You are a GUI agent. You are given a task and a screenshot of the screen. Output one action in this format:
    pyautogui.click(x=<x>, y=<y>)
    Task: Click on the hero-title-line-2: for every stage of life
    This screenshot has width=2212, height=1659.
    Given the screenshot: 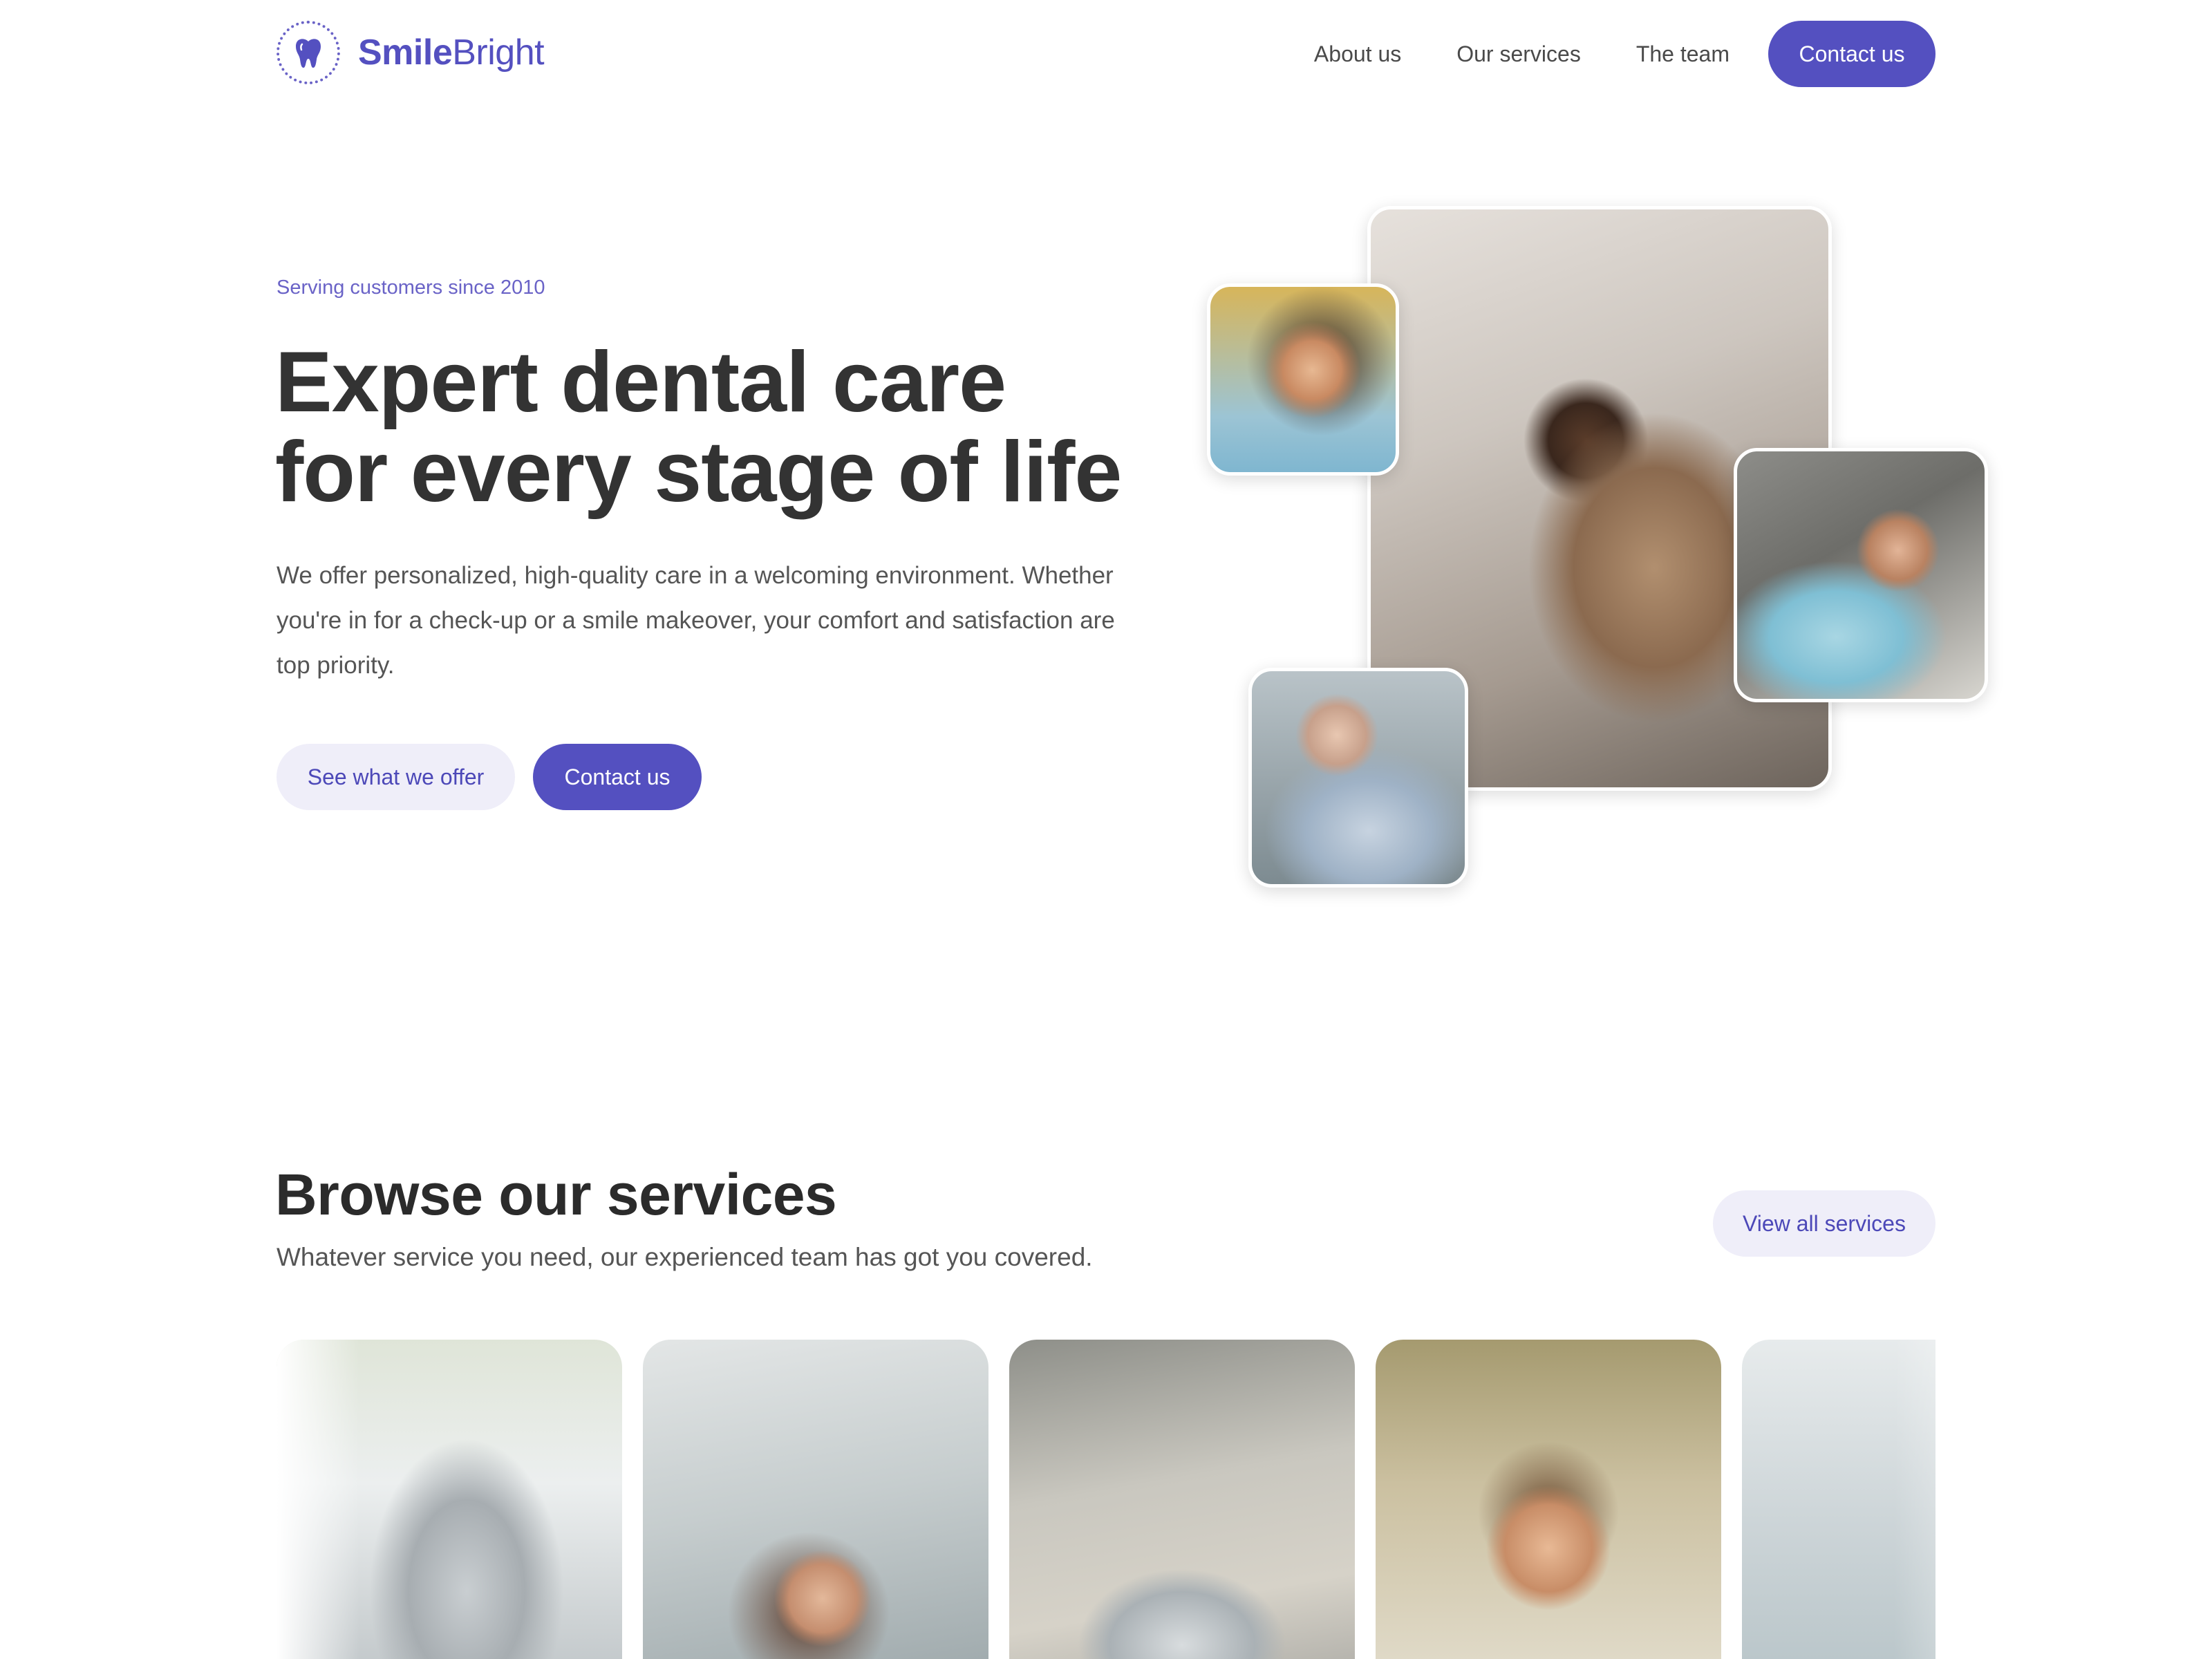 What is the action you would take?
    pyautogui.click(x=698, y=472)
    